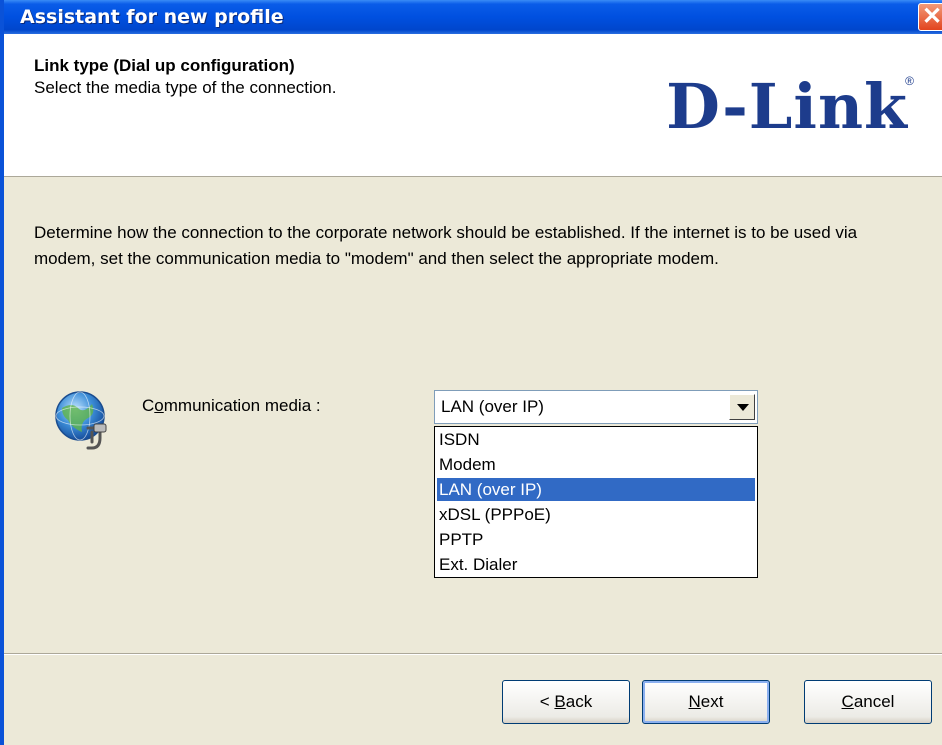 The image size is (942, 745). Describe the element at coordinates (596, 514) in the screenshot. I see `option-xdsl-pppoe: xDSL (PPPoE)` at that location.